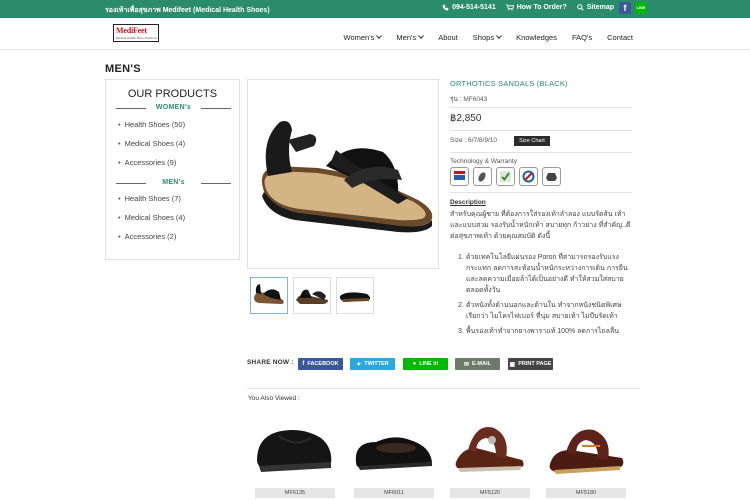 The height and width of the screenshot is (500, 750). Describe the element at coordinates (641, 8) in the screenshot. I see `line-icon: LINE` at that location.